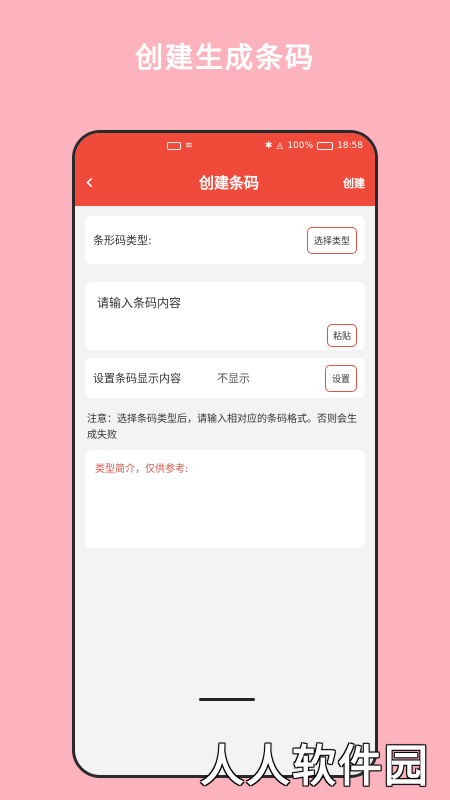 This screenshot has height=800, width=450. Describe the element at coordinates (325, 146) in the screenshot. I see `battery-icon` at that location.